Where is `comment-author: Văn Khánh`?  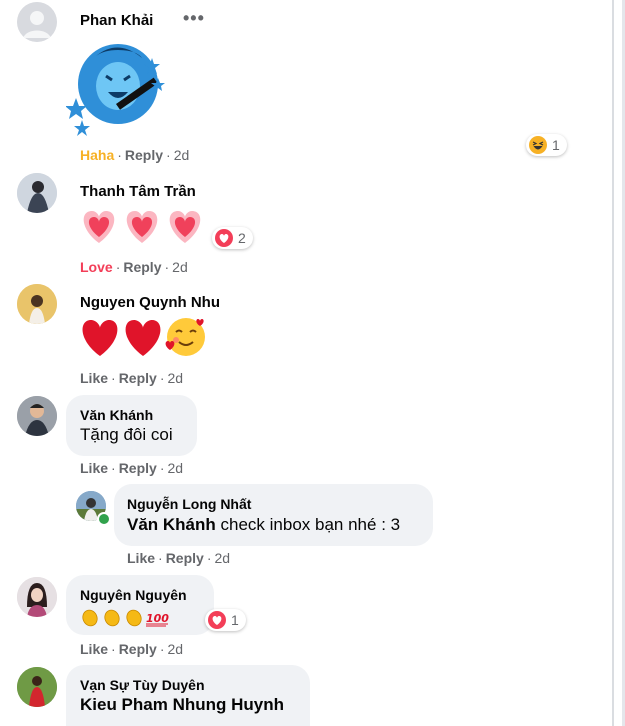 comment-author: Văn Khánh is located at coordinates (116, 415).